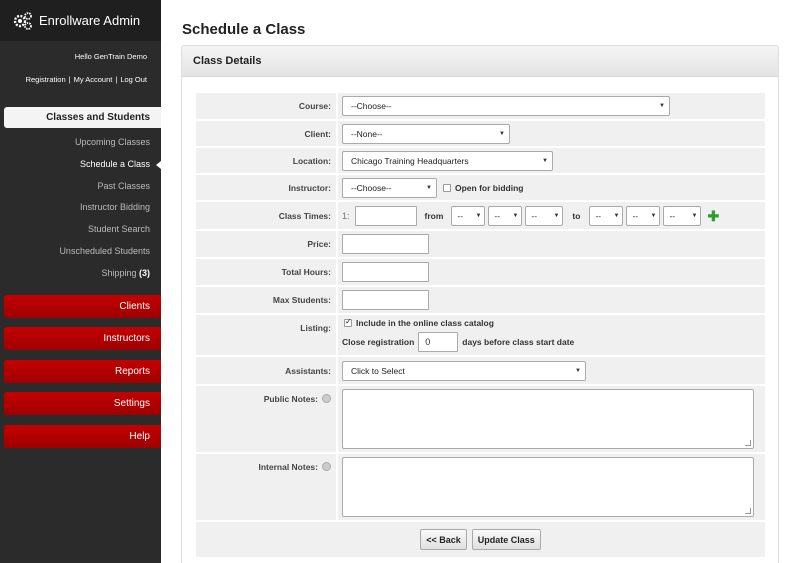 The image size is (800, 563). I want to click on from-minute-value: --, so click(497, 215).